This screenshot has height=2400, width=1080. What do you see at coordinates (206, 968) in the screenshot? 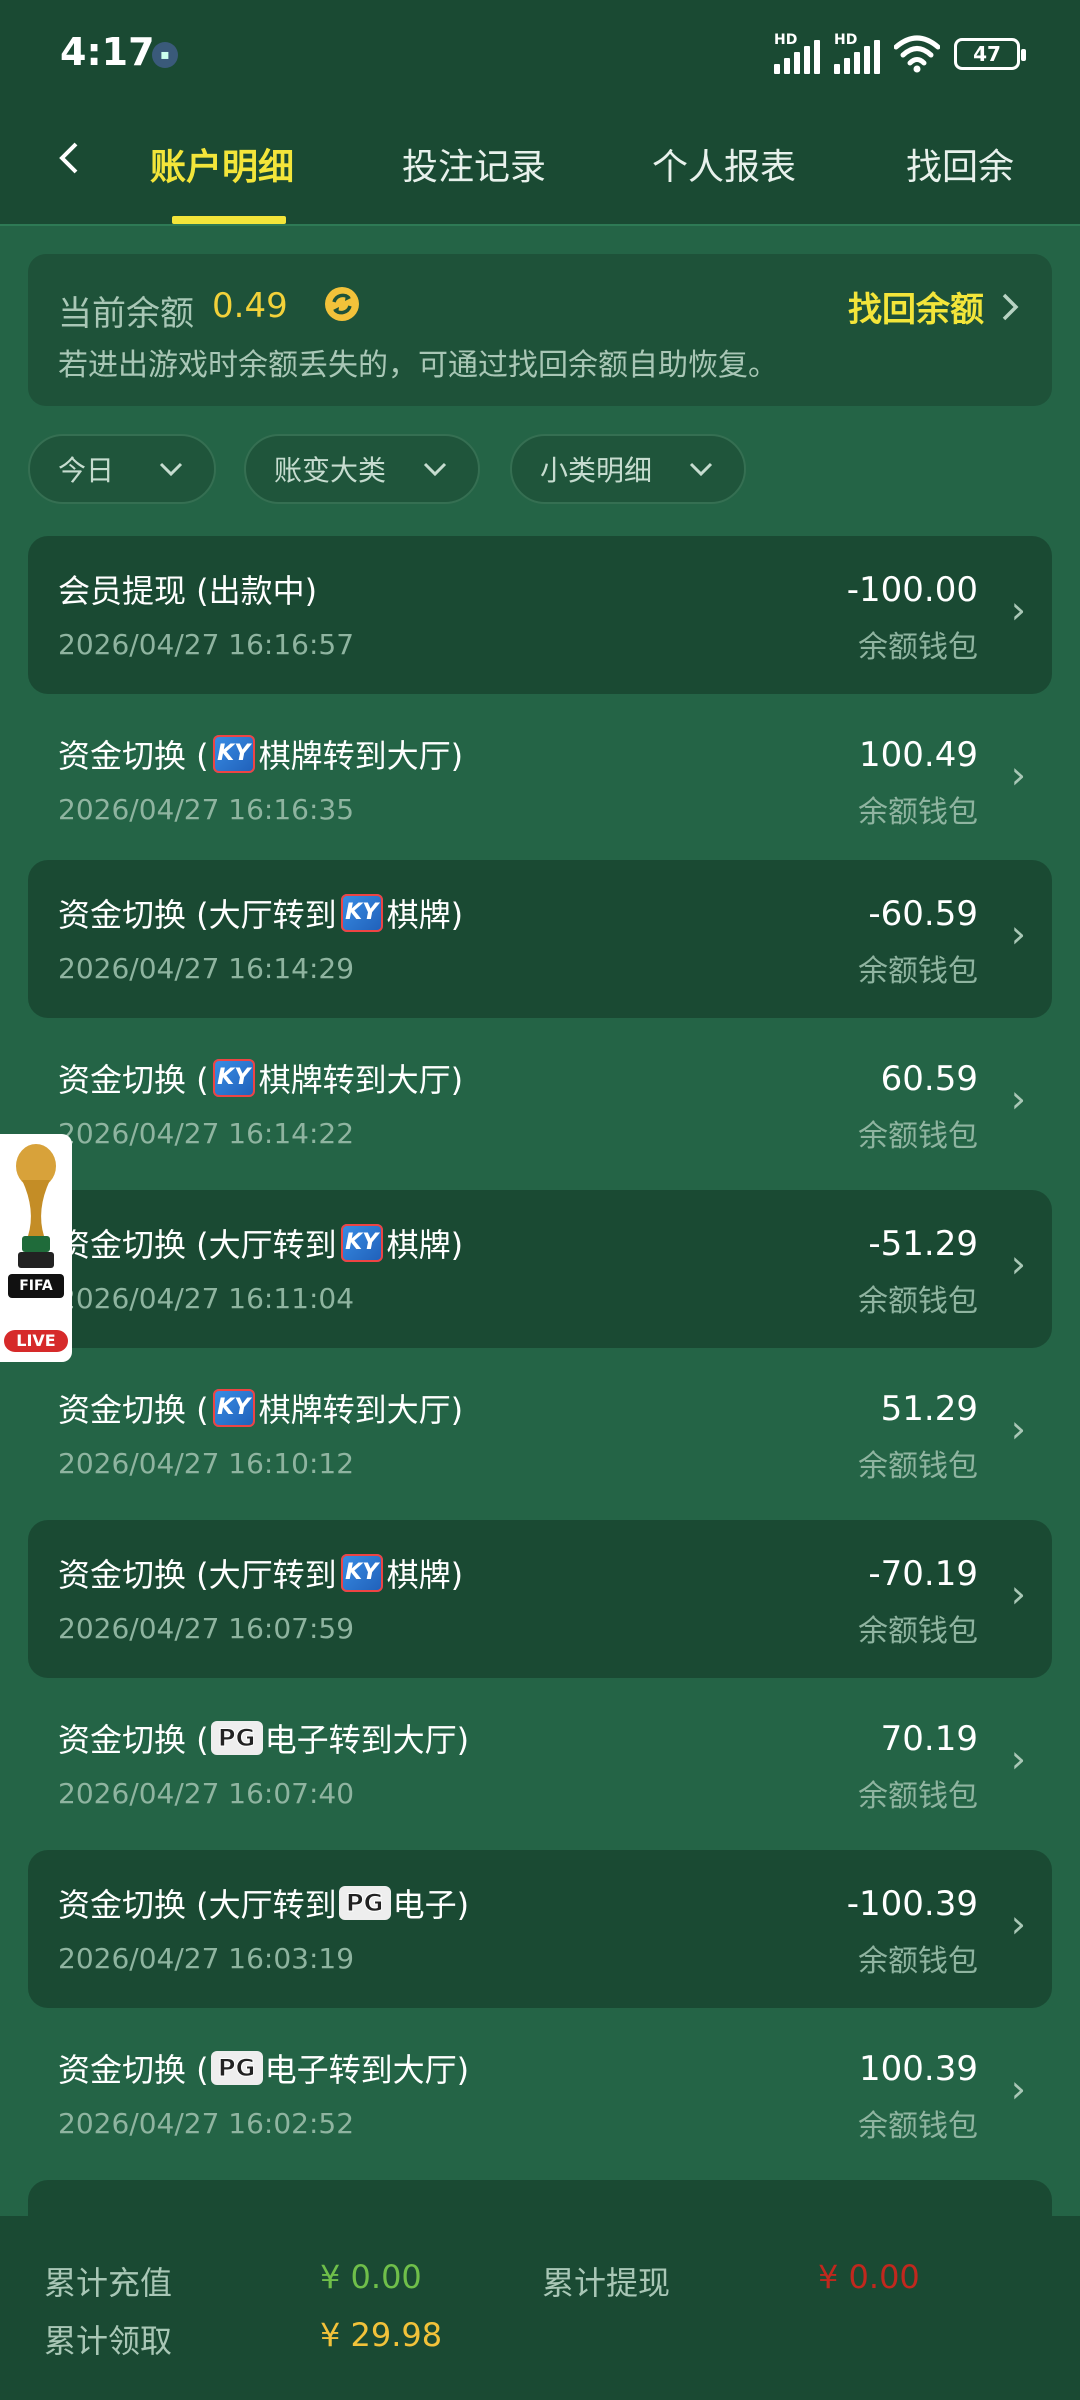
I see `transaction-time: 2026/04/27 16:14:29` at bounding box center [206, 968].